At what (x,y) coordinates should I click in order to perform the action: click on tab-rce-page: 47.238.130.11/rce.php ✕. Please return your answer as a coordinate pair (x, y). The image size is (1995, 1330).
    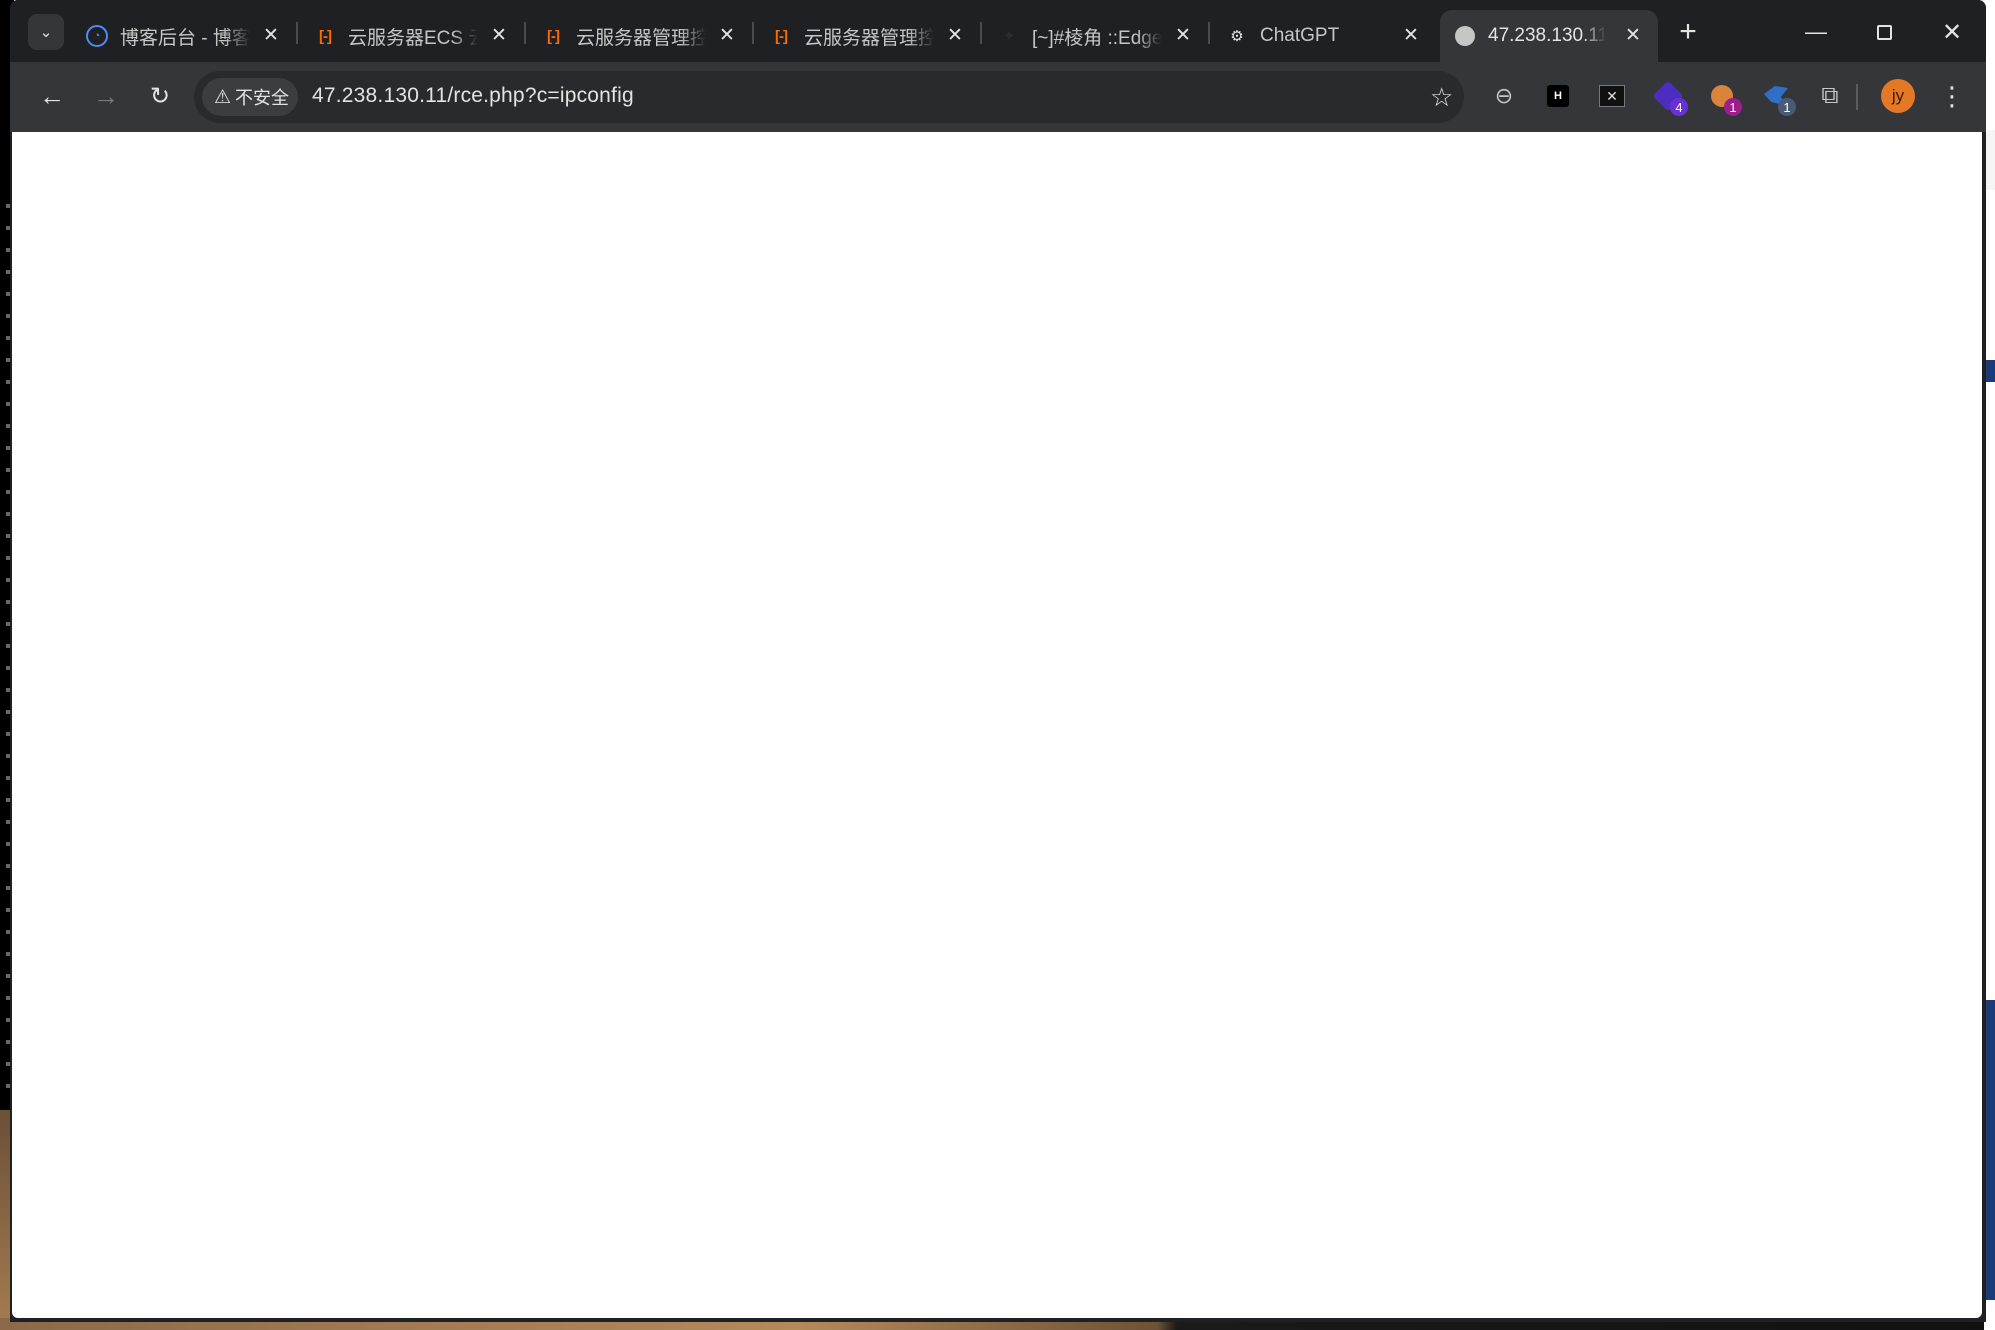
    Looking at the image, I should click on (1549, 36).